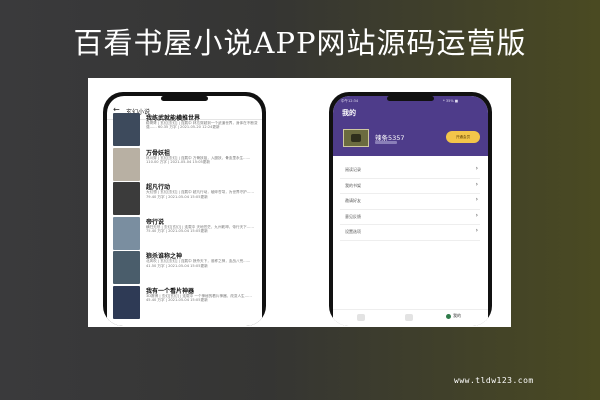  Describe the element at coordinates (386, 142) in the screenshot. I see `user-id-bar` at that location.